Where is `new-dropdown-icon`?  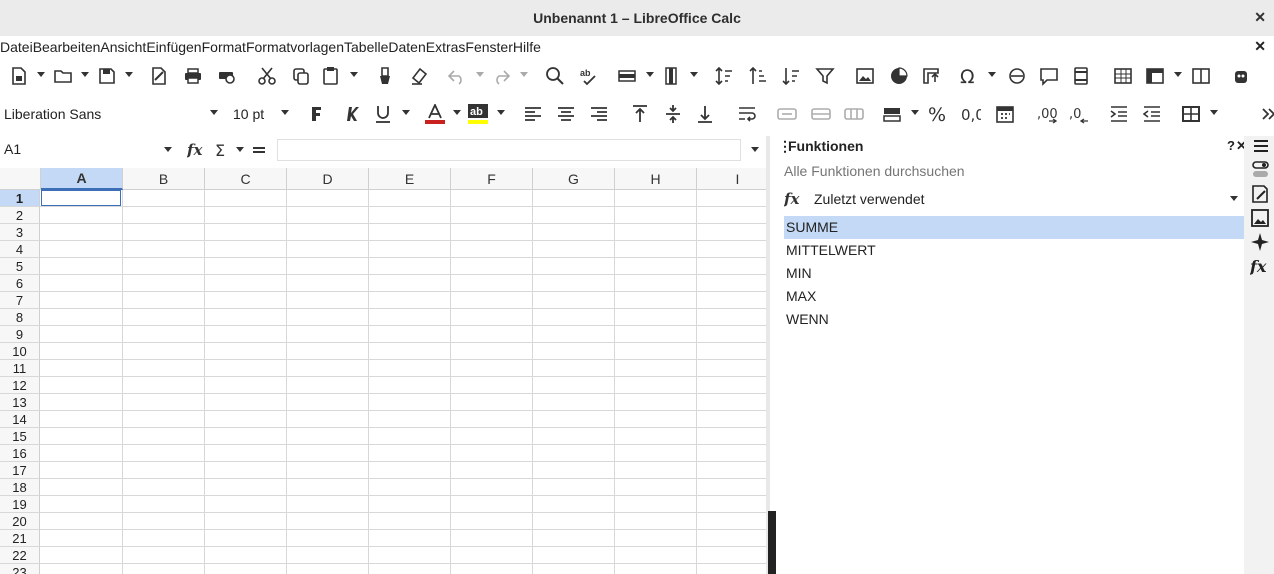 new-dropdown-icon is located at coordinates (41, 74).